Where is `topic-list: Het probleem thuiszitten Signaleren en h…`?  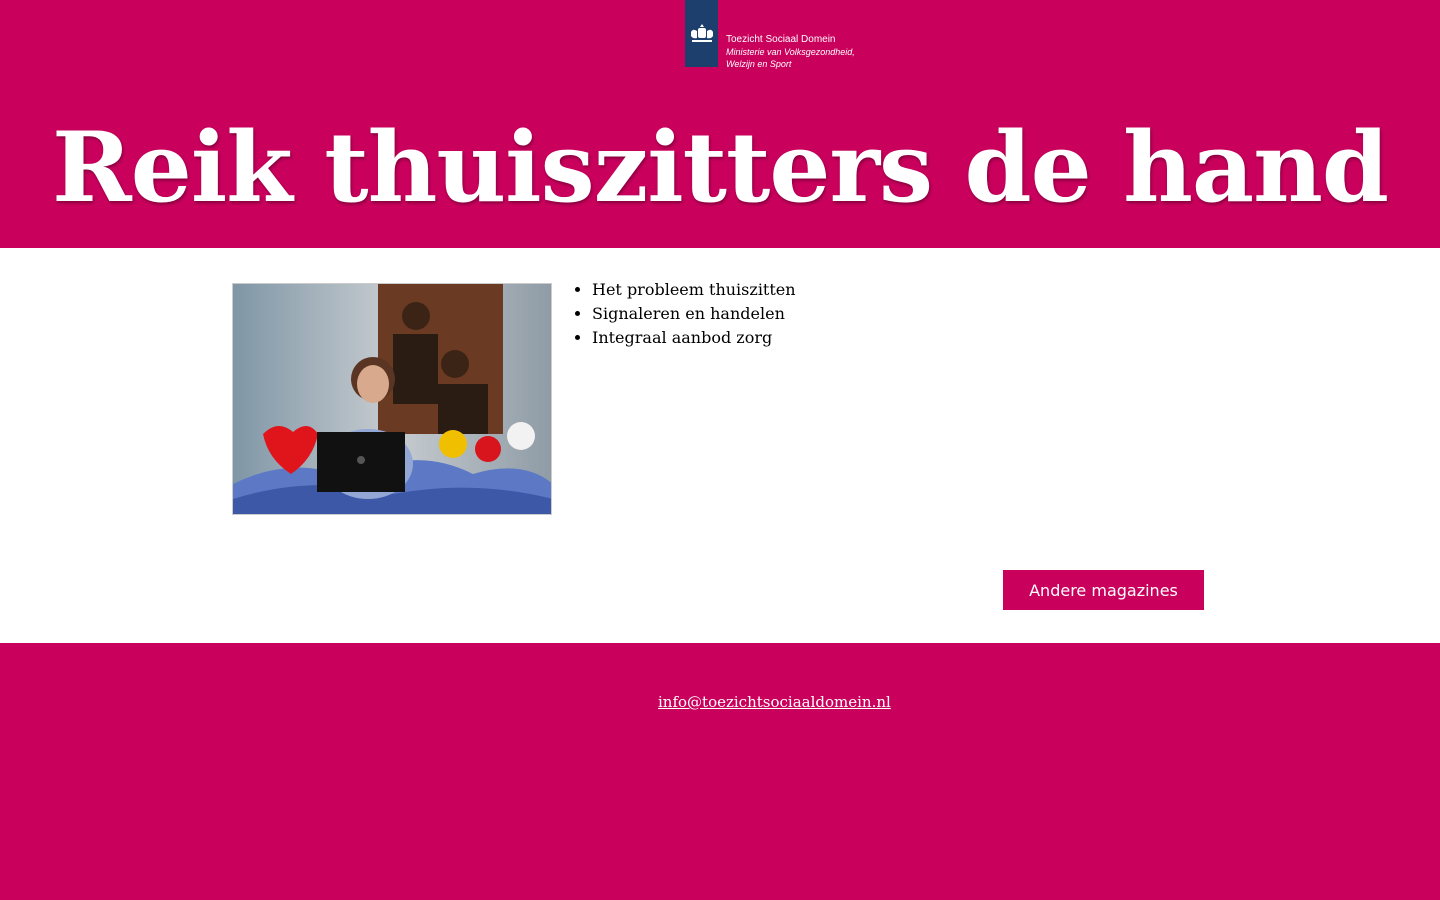 topic-list: Het probleem thuiszitten Signaleren en h… is located at coordinates (694, 314).